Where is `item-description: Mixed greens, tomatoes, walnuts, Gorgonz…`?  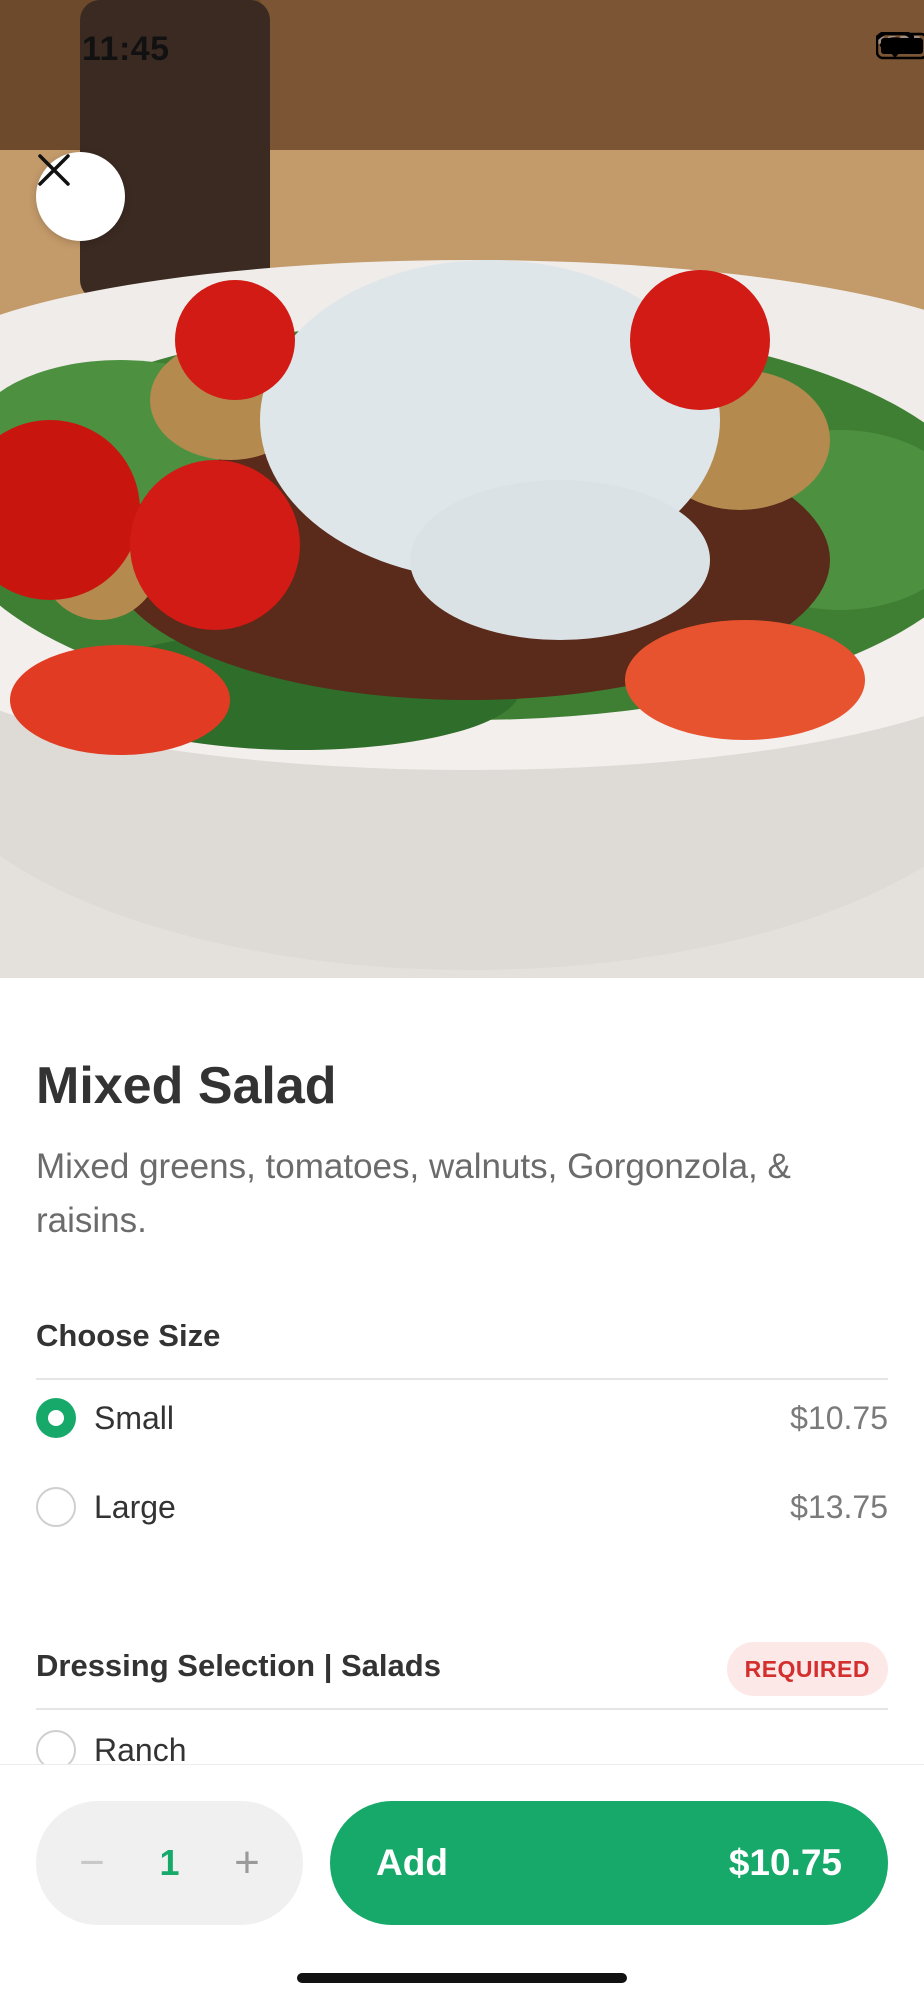 item-description: Mixed greens, tomatoes, walnuts, Gorgonz… is located at coordinates (413, 1193).